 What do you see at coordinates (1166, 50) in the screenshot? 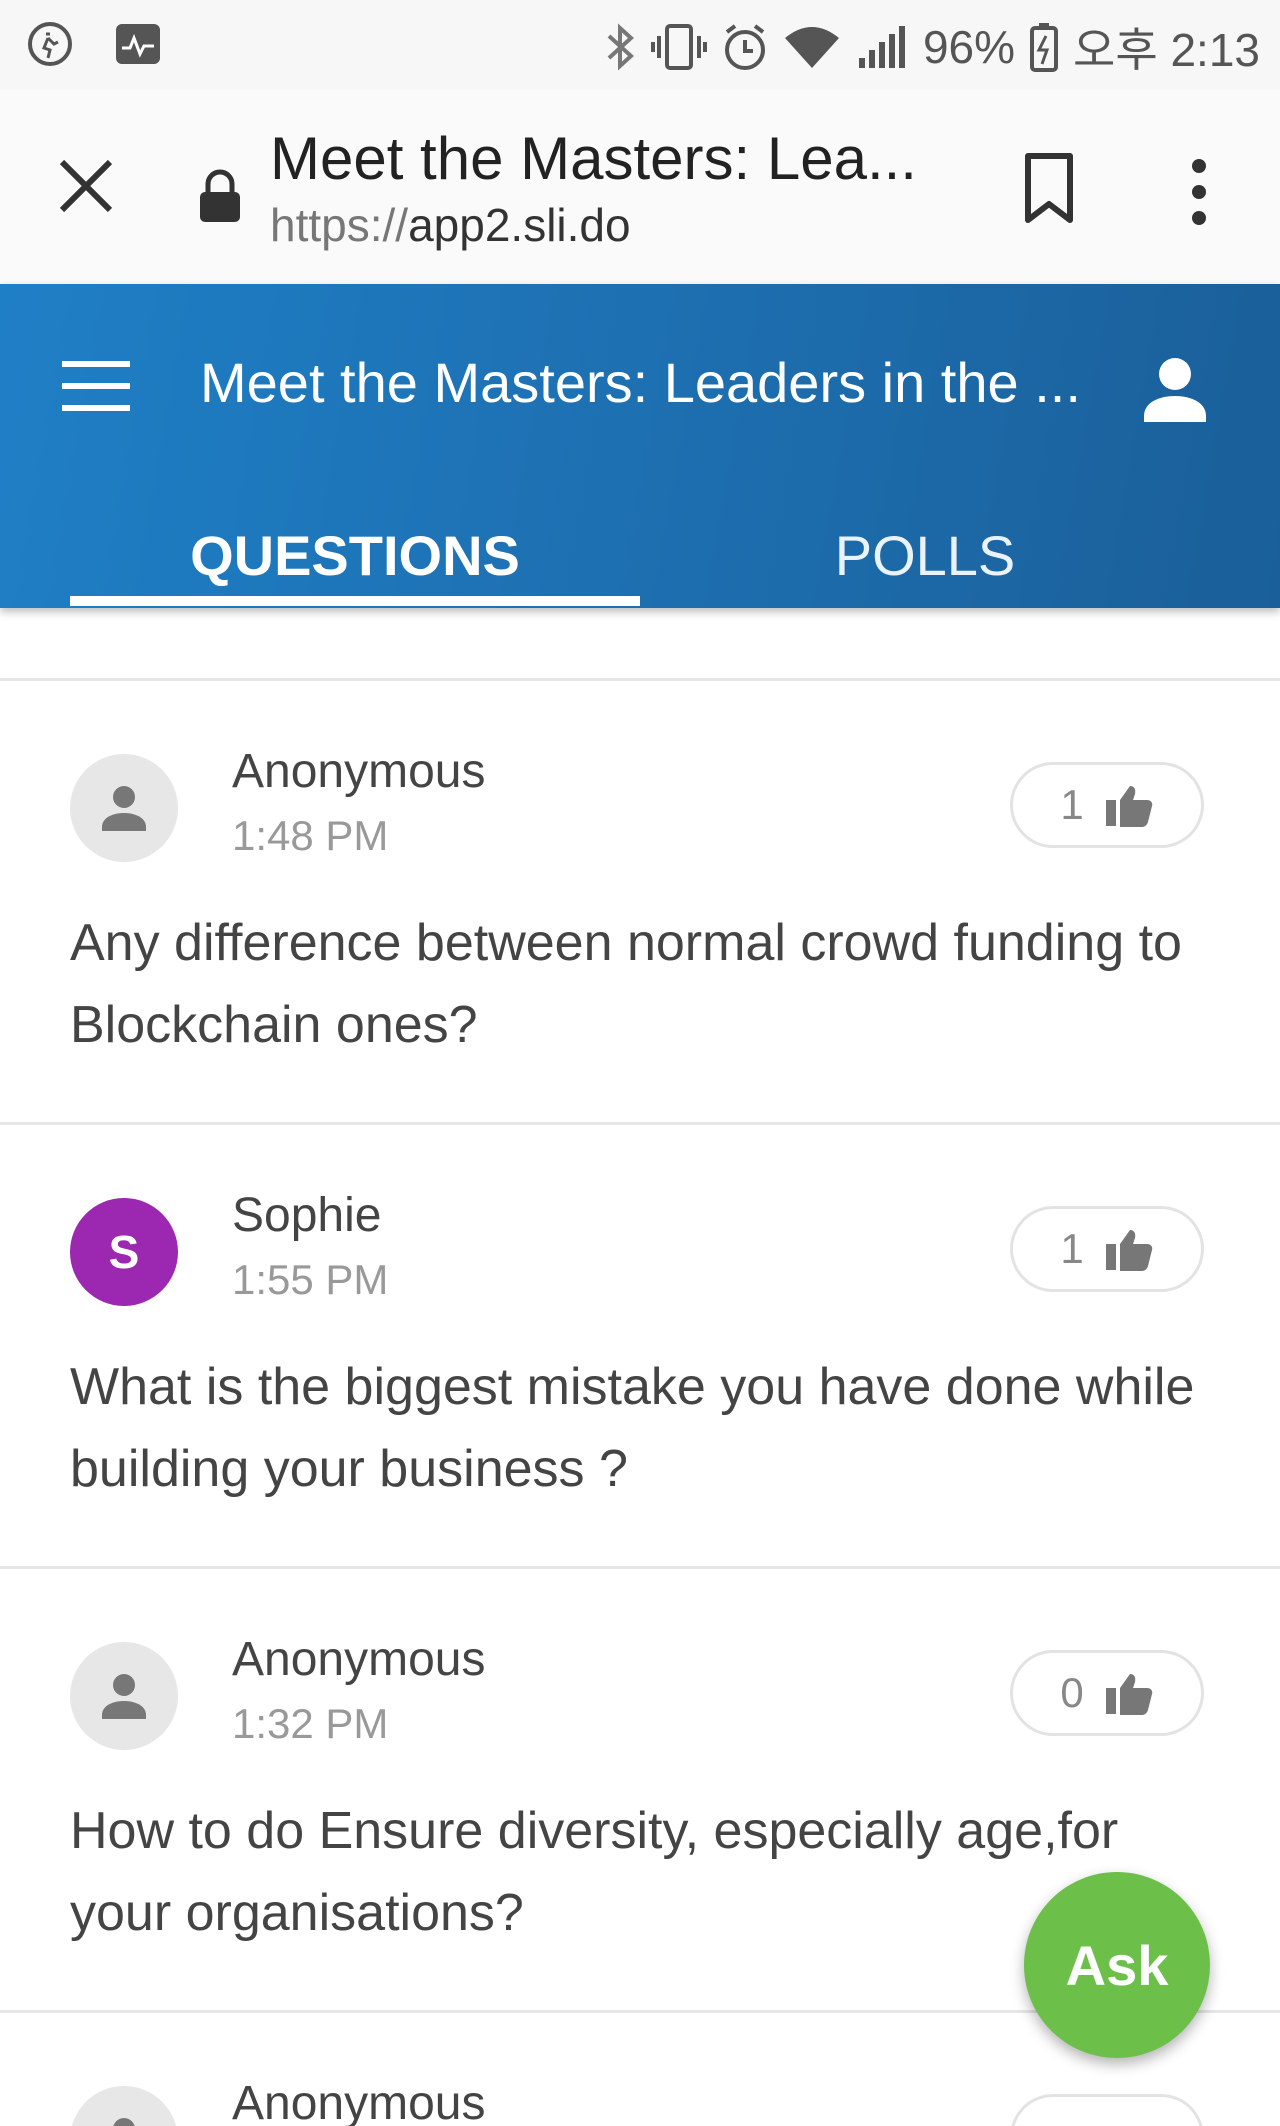
I see `clock: 오후 2:13` at bounding box center [1166, 50].